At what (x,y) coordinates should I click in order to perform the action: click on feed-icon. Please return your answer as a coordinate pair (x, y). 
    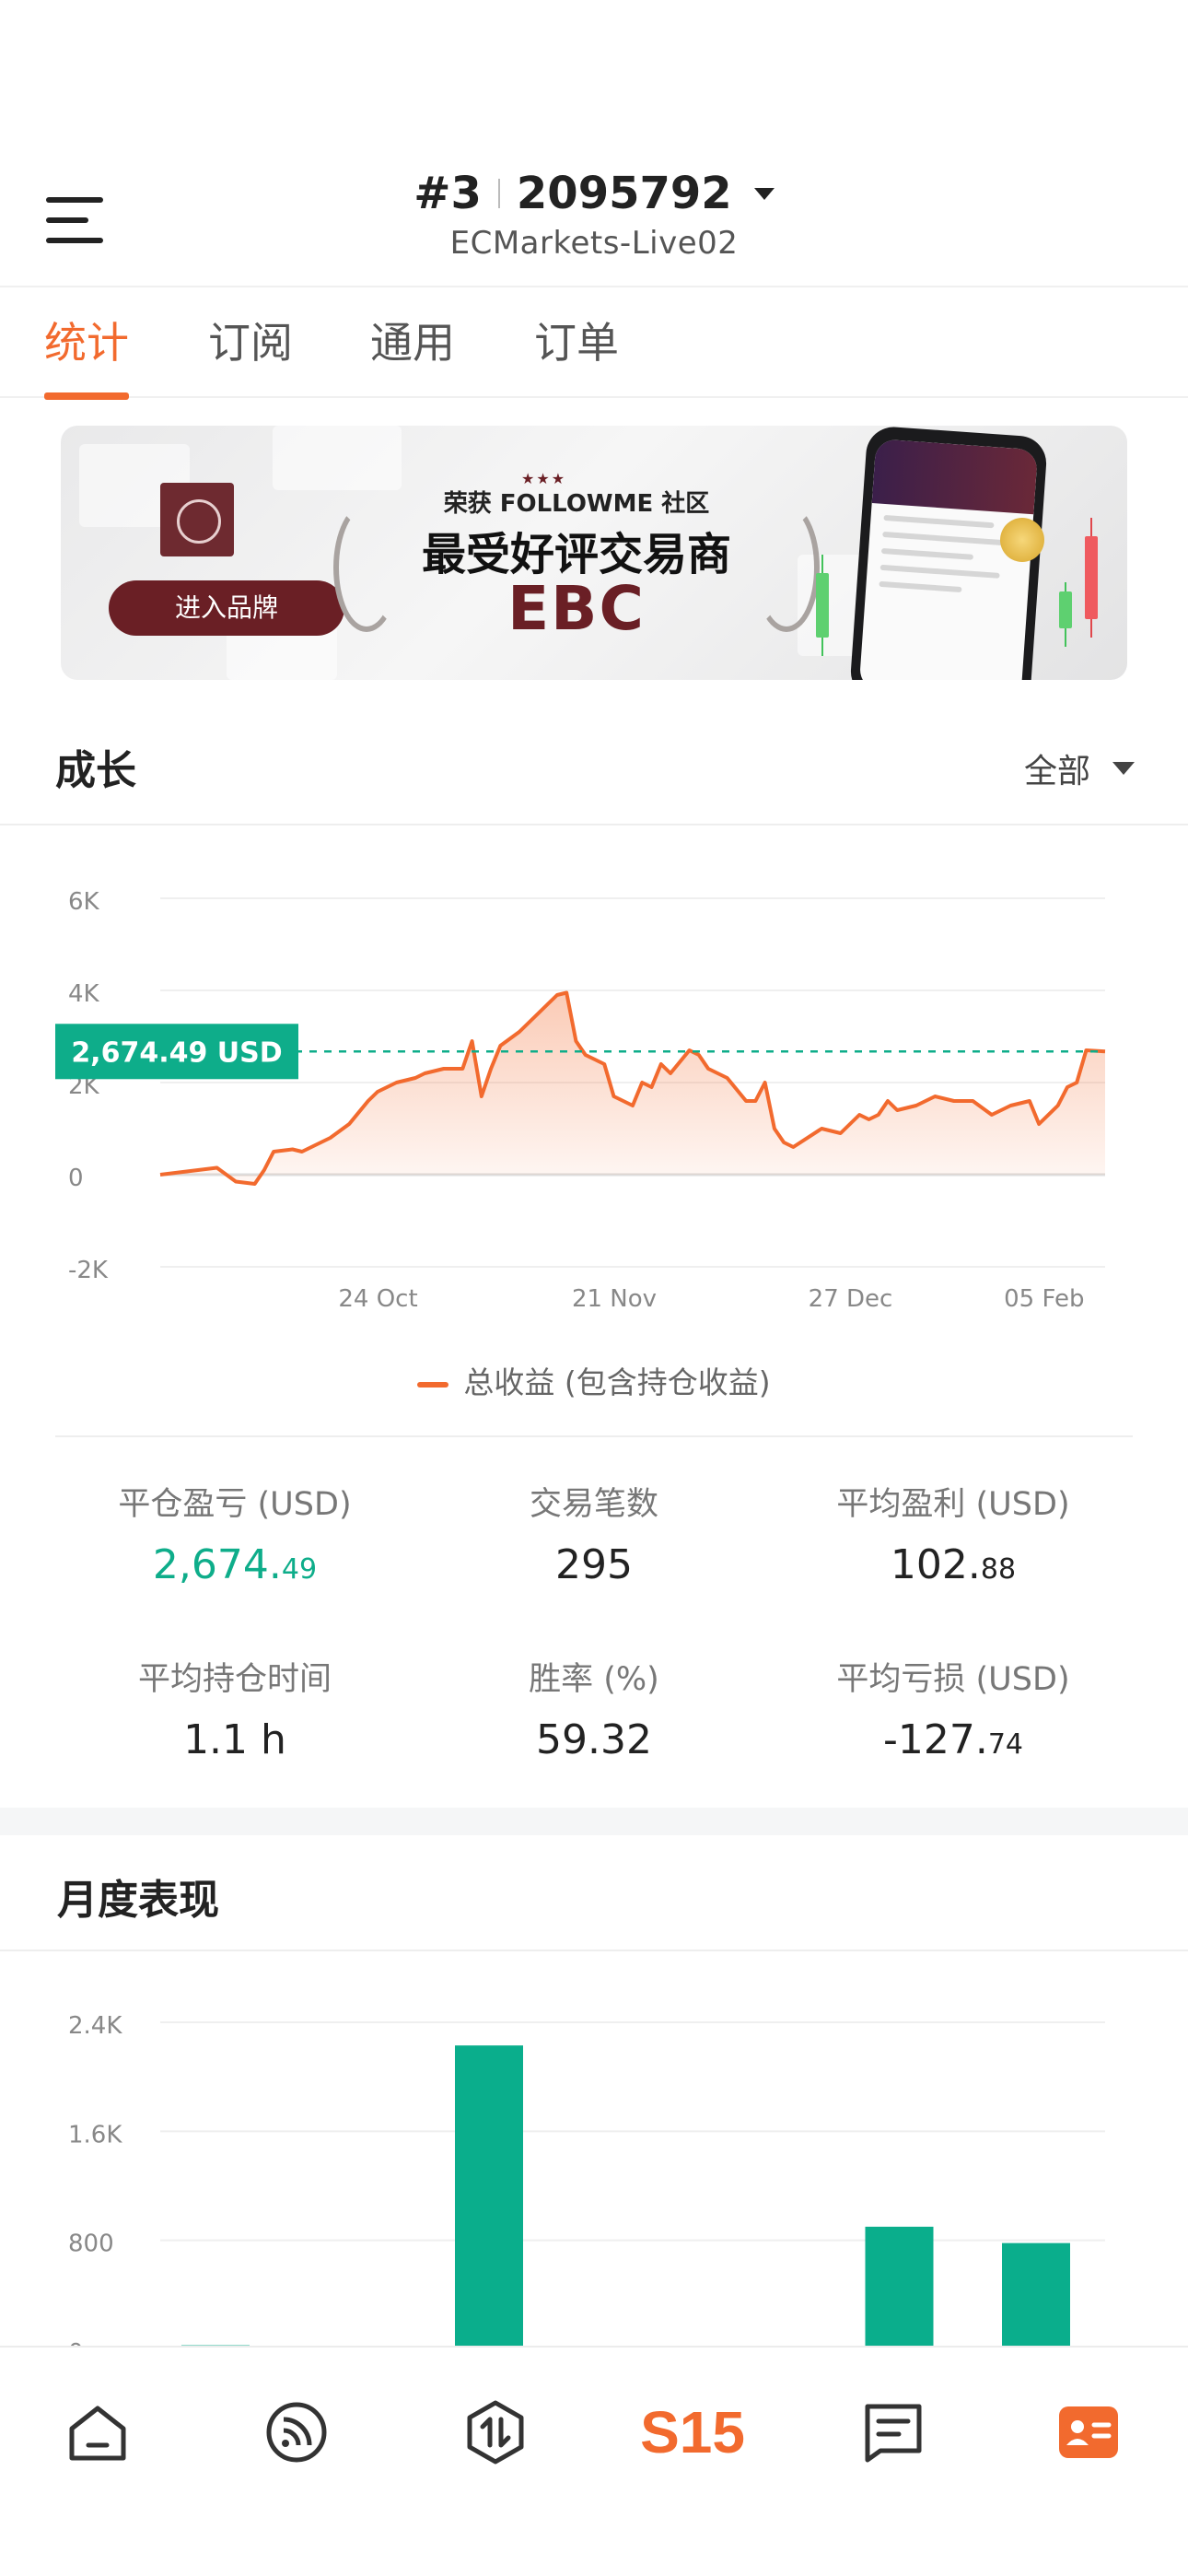
    Looking at the image, I should click on (296, 2432).